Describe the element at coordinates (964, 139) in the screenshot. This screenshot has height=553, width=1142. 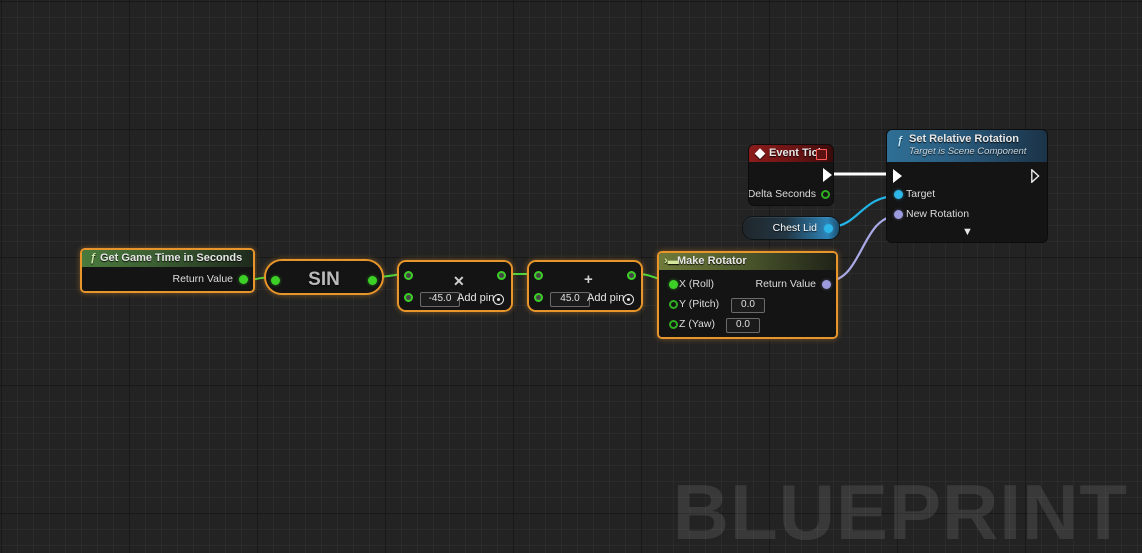
I see `node-title: Set Relative Rotation` at that location.